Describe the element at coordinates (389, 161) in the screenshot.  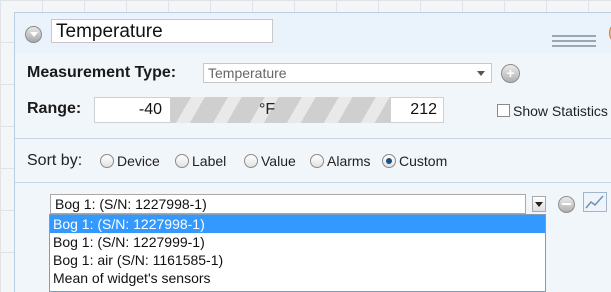
I see `sort-custom-radio` at that location.